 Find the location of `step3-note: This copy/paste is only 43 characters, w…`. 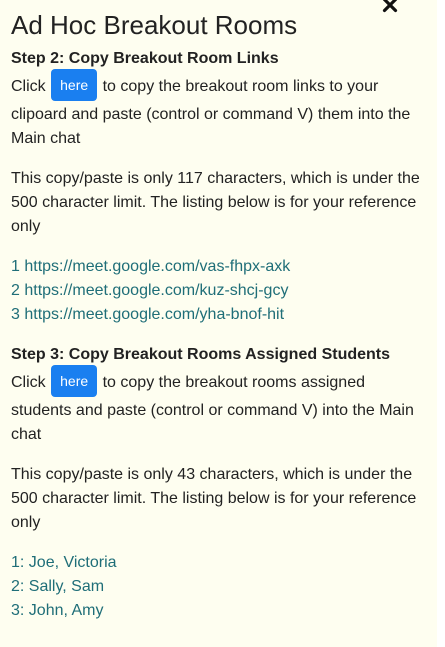

step3-note: This copy/paste is only 43 characters, w… is located at coordinates (214, 498).